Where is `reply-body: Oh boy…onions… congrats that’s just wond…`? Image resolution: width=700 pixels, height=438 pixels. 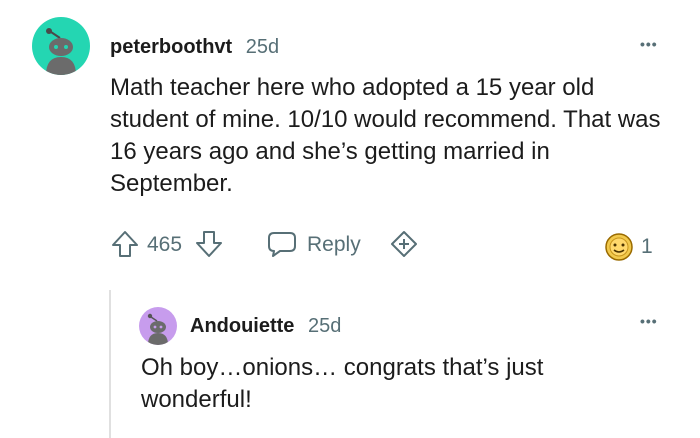 reply-body: Oh boy…onions… congrats that’s just wond… is located at coordinates (342, 383).